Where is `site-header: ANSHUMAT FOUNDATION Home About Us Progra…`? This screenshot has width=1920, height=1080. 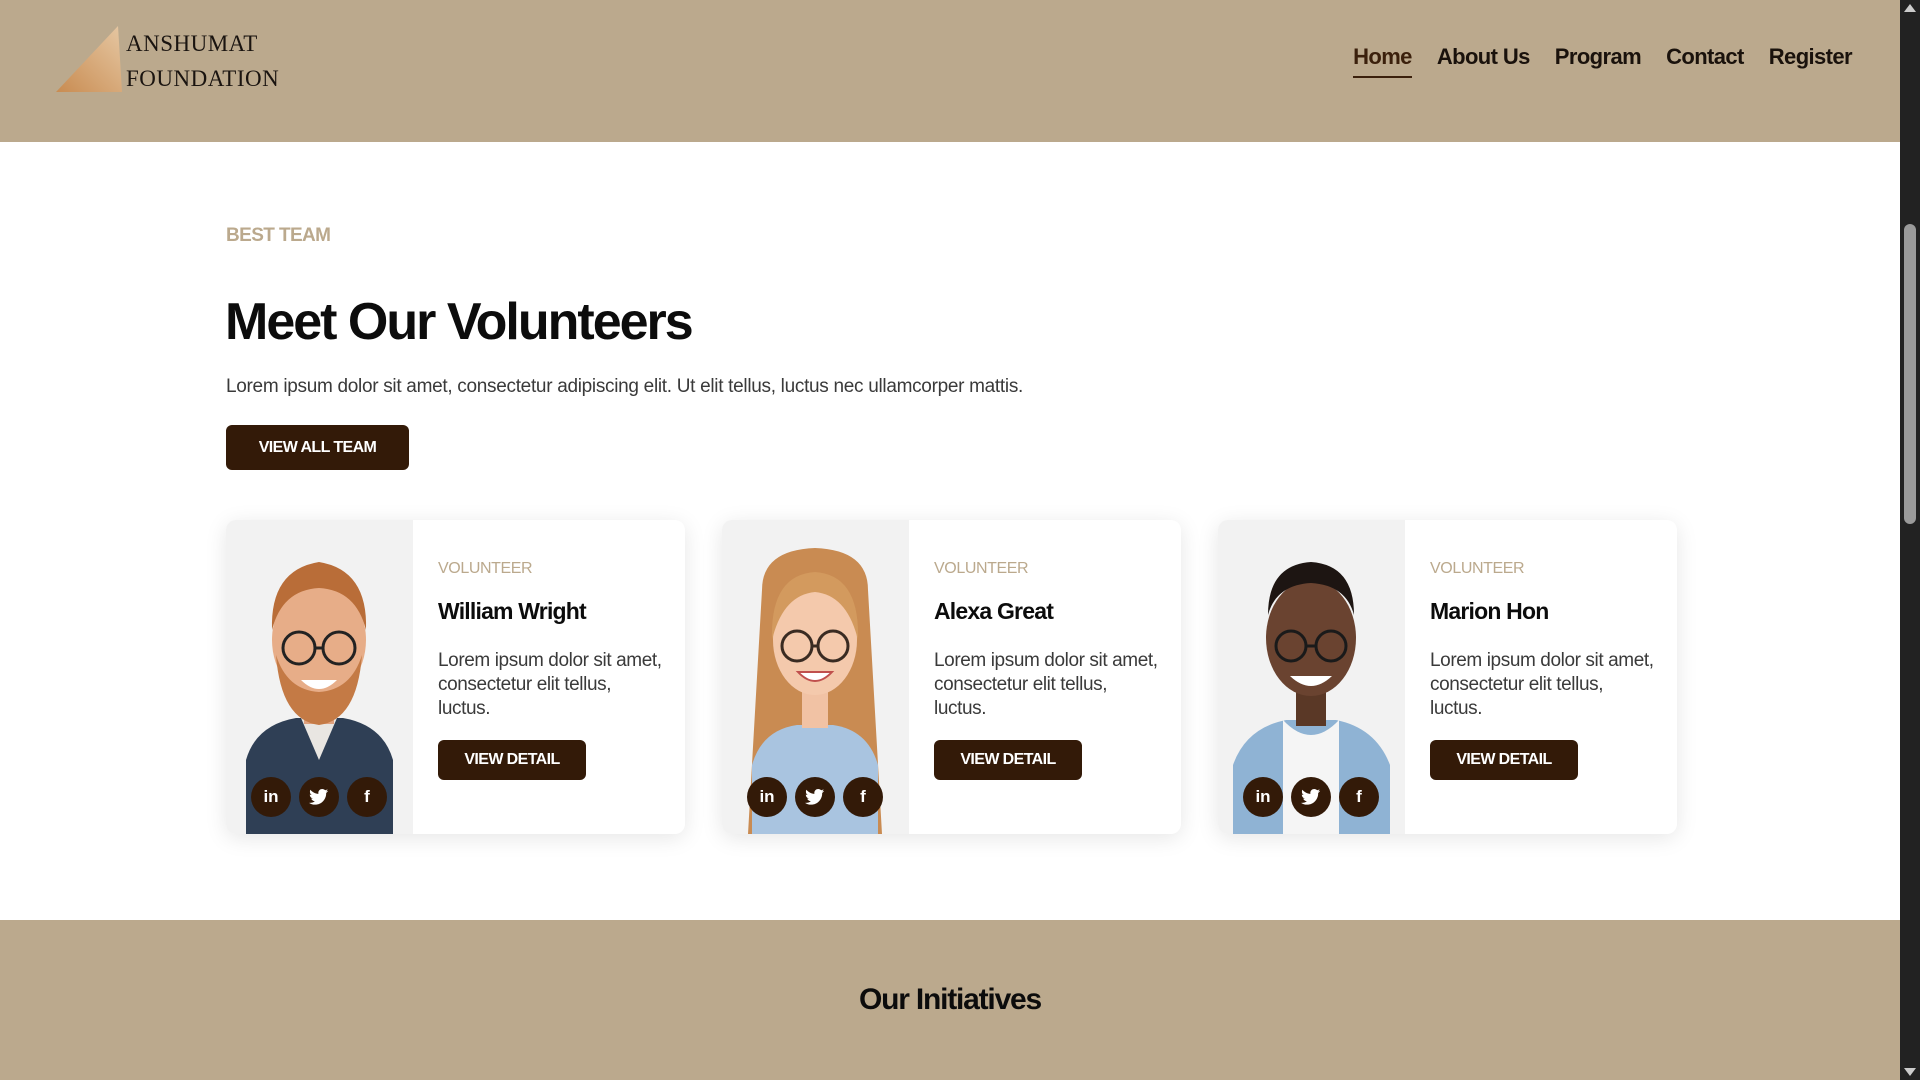
site-header: ANSHUMAT FOUNDATION Home About Us Progra… is located at coordinates (950, 71).